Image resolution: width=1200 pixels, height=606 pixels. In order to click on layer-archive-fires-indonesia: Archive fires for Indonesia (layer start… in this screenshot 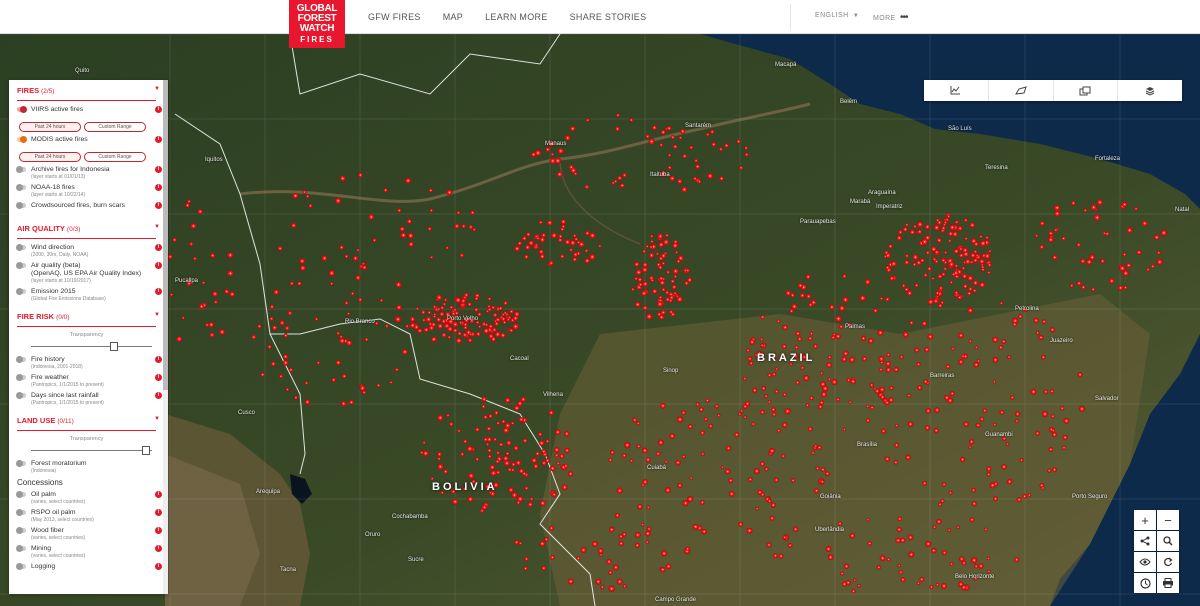, I will do `click(89, 173)`.